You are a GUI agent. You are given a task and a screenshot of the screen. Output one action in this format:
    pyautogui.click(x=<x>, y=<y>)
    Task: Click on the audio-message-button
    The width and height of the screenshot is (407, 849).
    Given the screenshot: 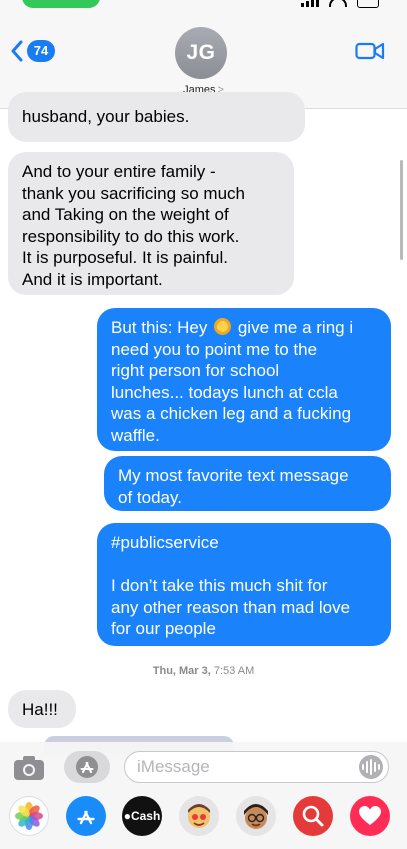 What is the action you would take?
    pyautogui.click(x=371, y=767)
    